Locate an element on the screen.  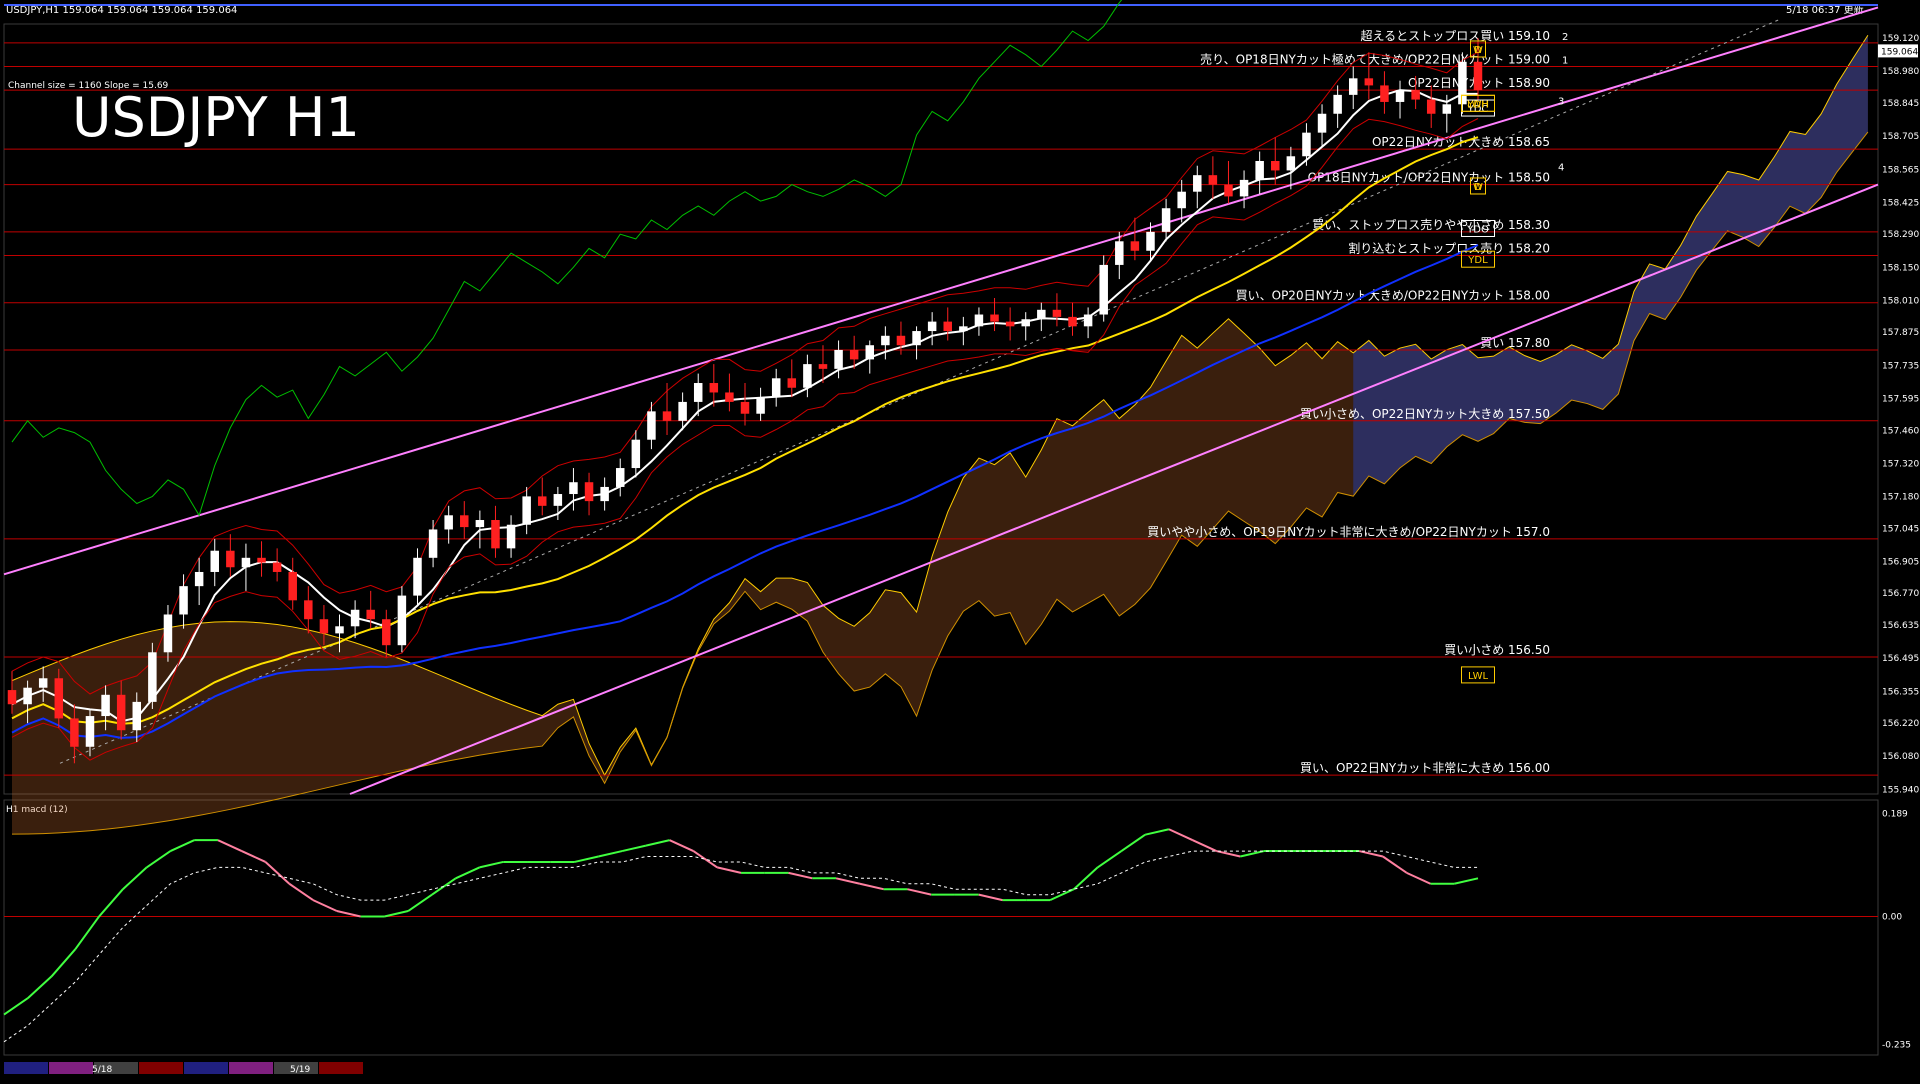
level-label: OP18日NYカット/OP22日NYカット 158.50 is located at coordinates (1429, 178).